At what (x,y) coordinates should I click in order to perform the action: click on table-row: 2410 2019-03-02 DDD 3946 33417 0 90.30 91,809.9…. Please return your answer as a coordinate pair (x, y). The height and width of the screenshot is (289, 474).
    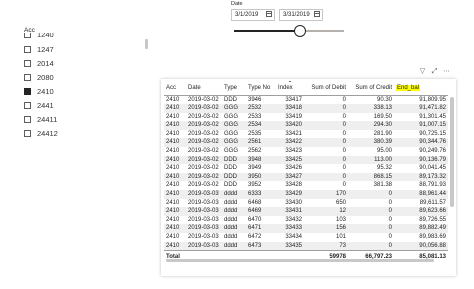
    Looking at the image, I should click on (306, 99).